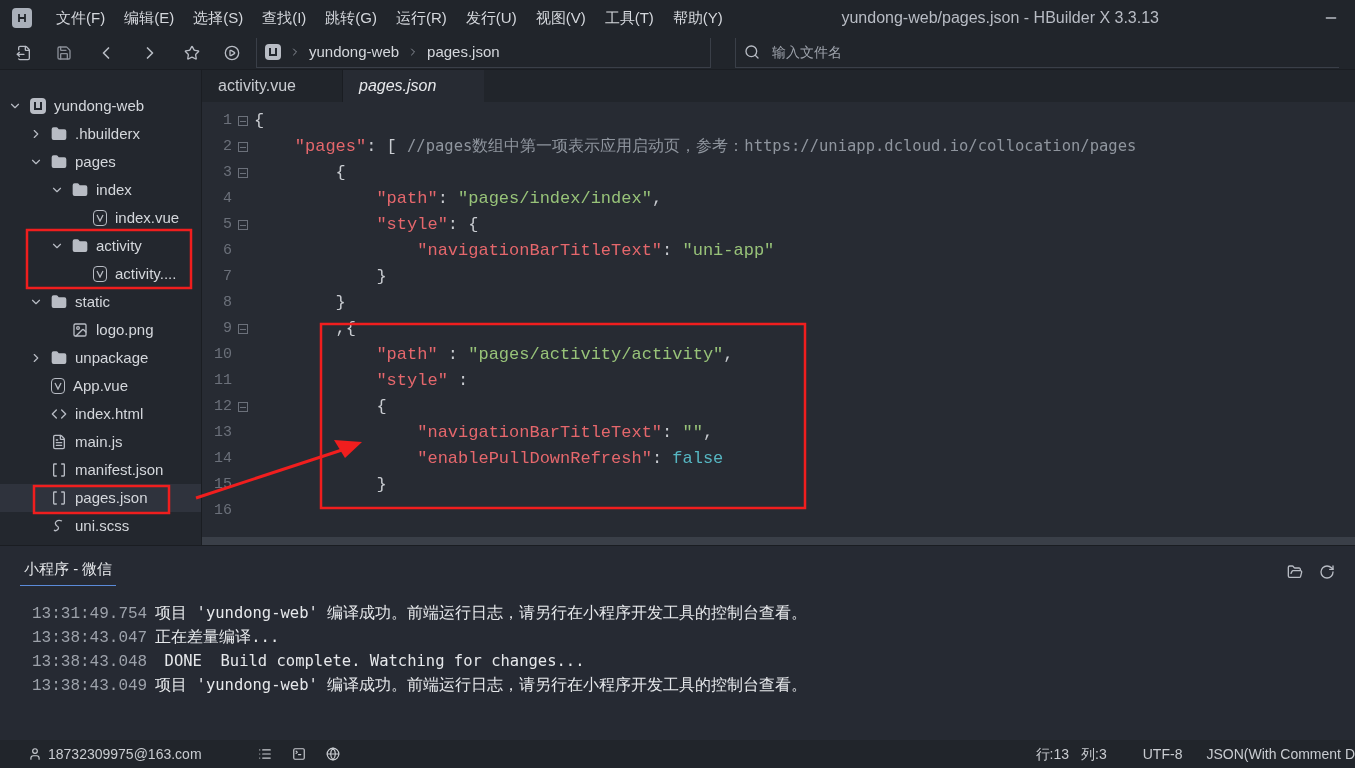  I want to click on menu-item: 跳转(G), so click(351, 18).